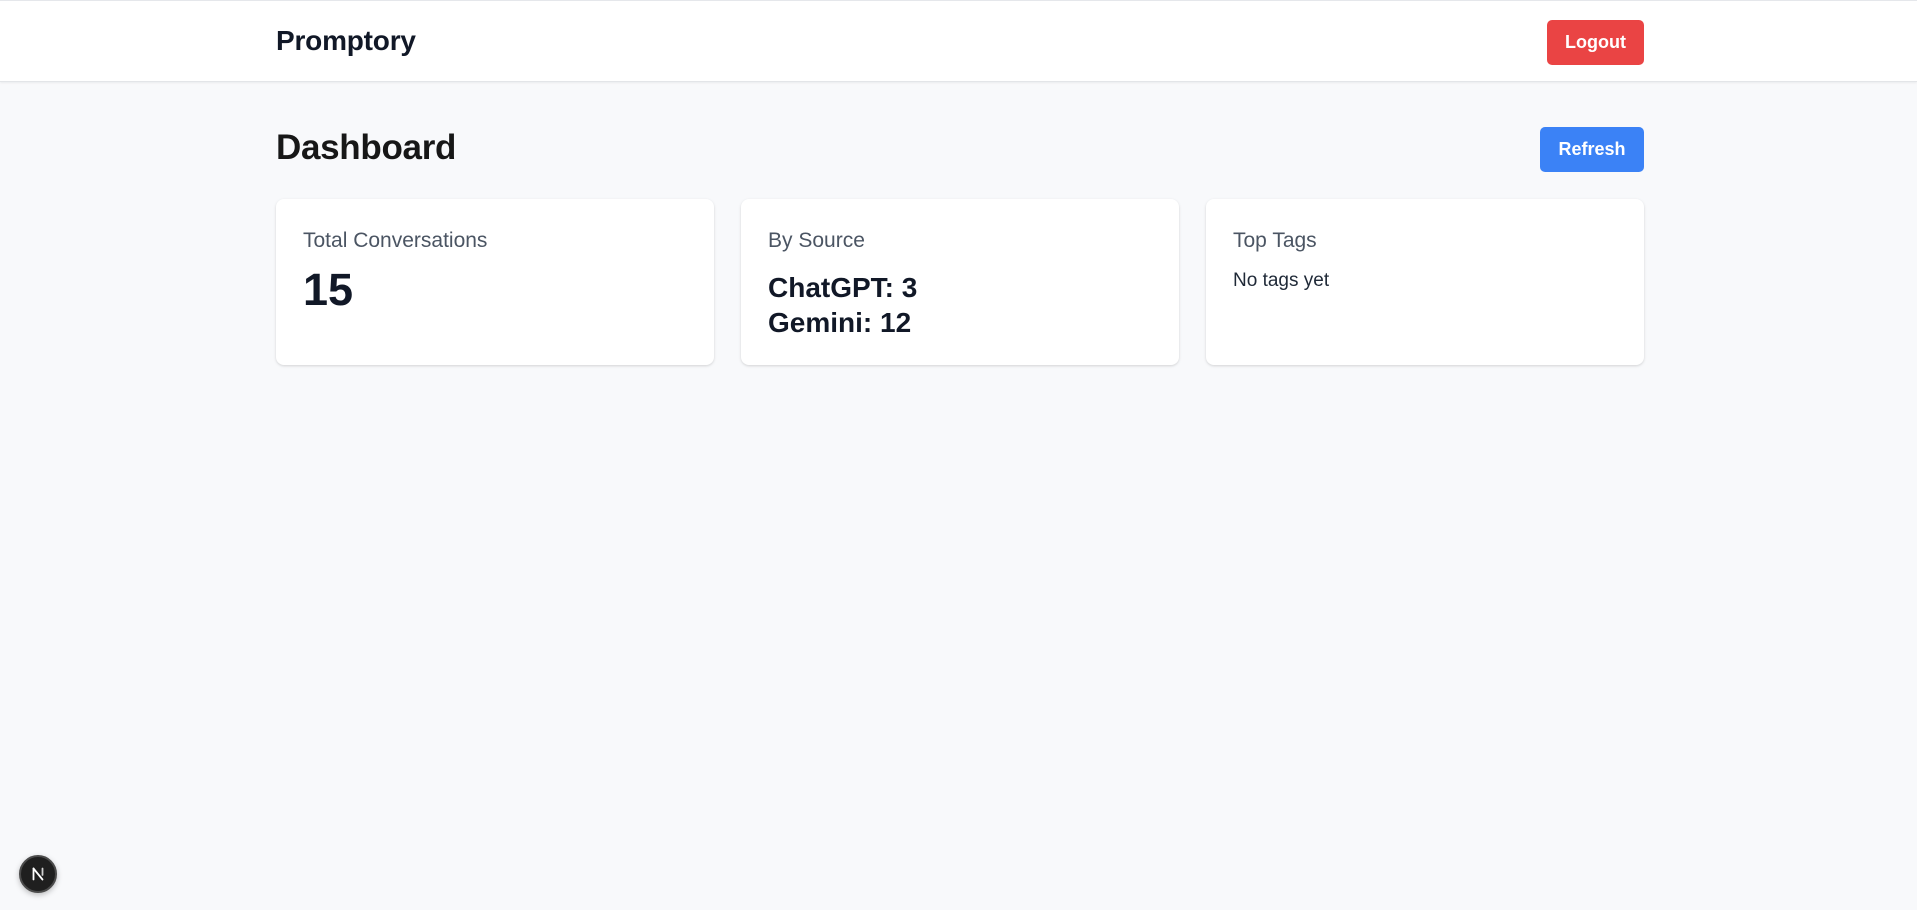  What do you see at coordinates (328, 289) in the screenshot?
I see `total-conversations-value: 15` at bounding box center [328, 289].